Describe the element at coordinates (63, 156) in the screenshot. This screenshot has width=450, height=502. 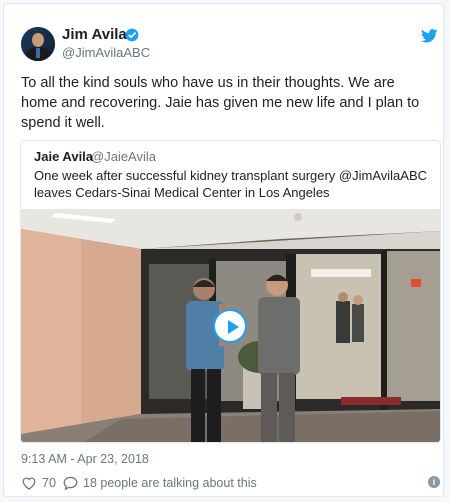
I see `quoted-author-name: Jaie Avila` at that location.